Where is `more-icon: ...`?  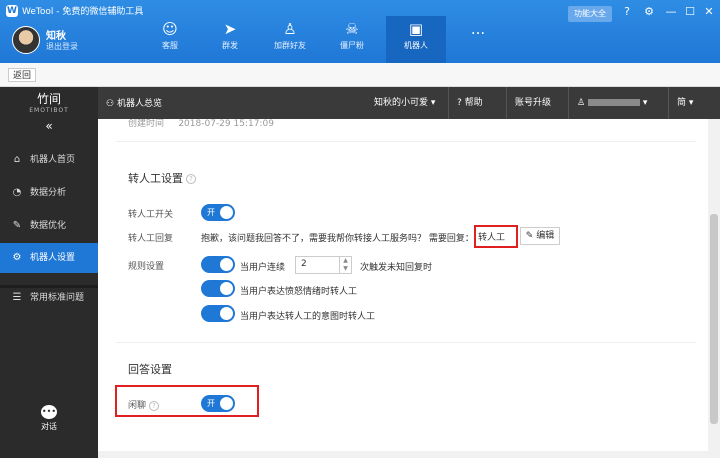
more-icon: ... is located at coordinates (478, 29).